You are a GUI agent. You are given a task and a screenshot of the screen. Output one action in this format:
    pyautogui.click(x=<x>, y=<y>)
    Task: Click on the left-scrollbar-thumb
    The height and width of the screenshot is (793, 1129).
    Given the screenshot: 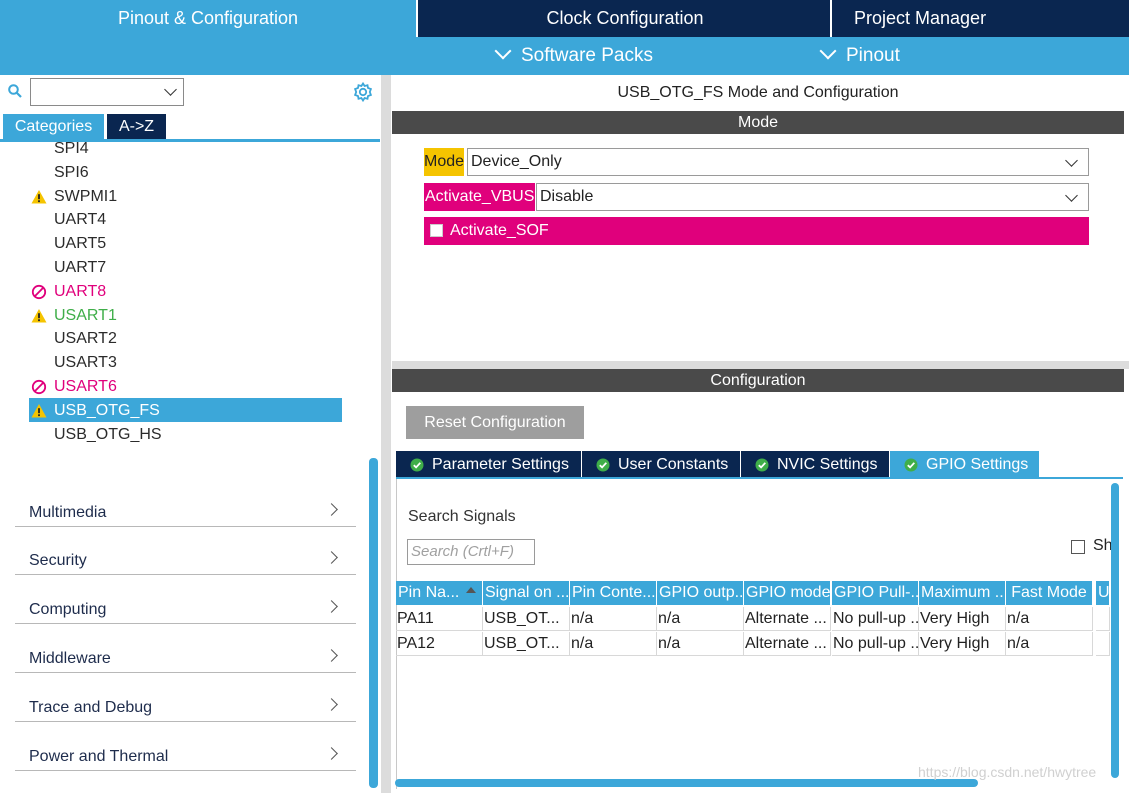 What is the action you would take?
    pyautogui.click(x=373, y=623)
    